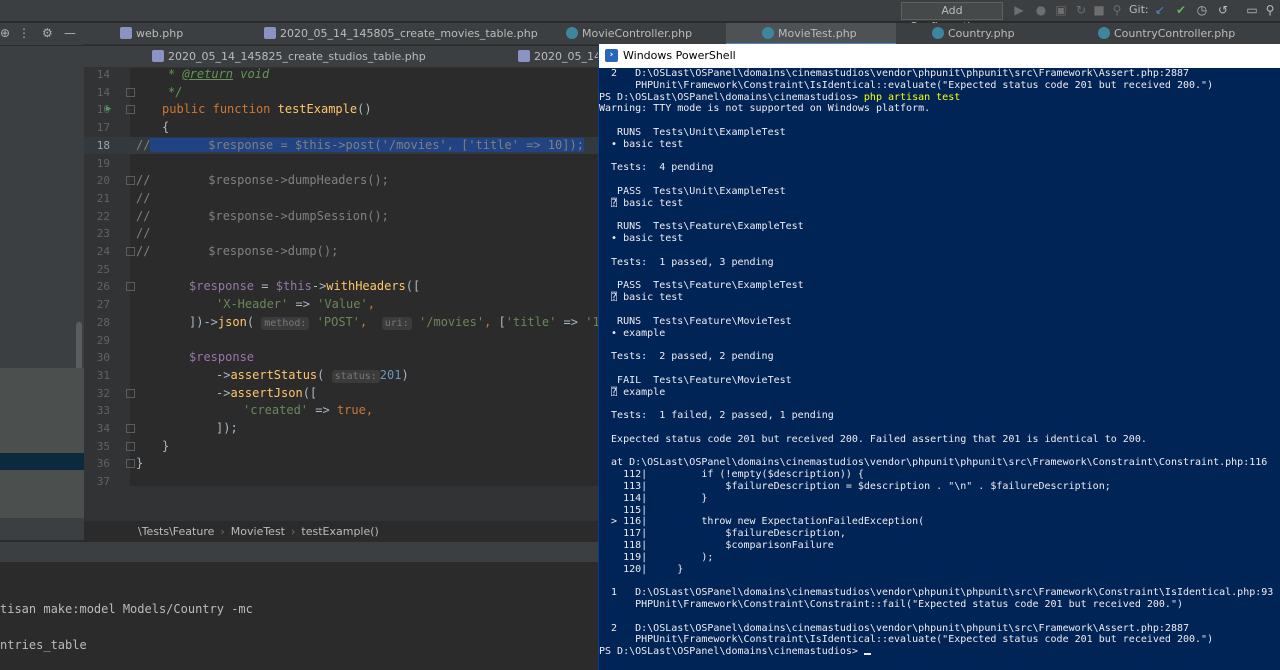 This screenshot has height=670, width=1280. What do you see at coordinates (701, 227) in the screenshot?
I see `console-line: RUNS Tests\Feature\ExampleTest` at bounding box center [701, 227].